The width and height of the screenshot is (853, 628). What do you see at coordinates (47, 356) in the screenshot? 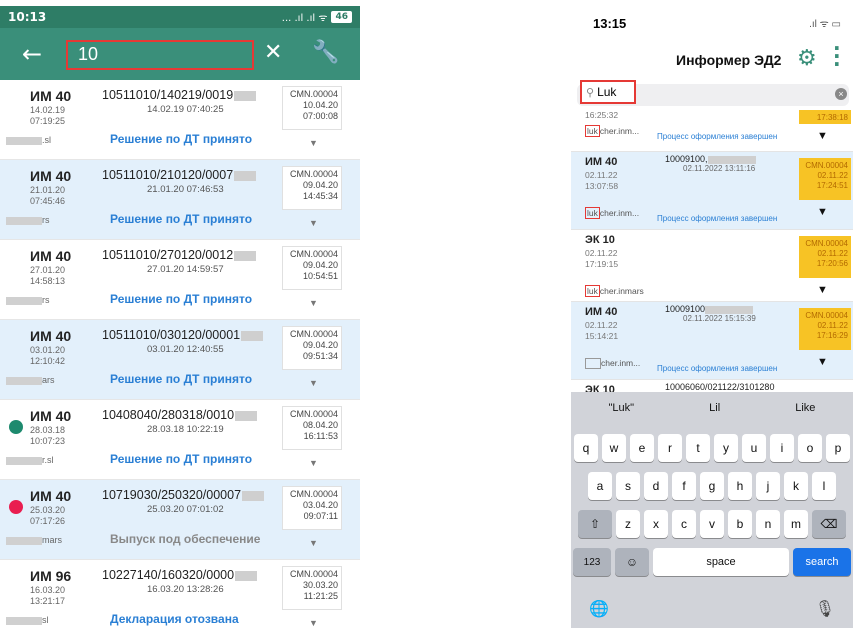
I see `doc-date: 03.01.20 12:10:42` at bounding box center [47, 356].